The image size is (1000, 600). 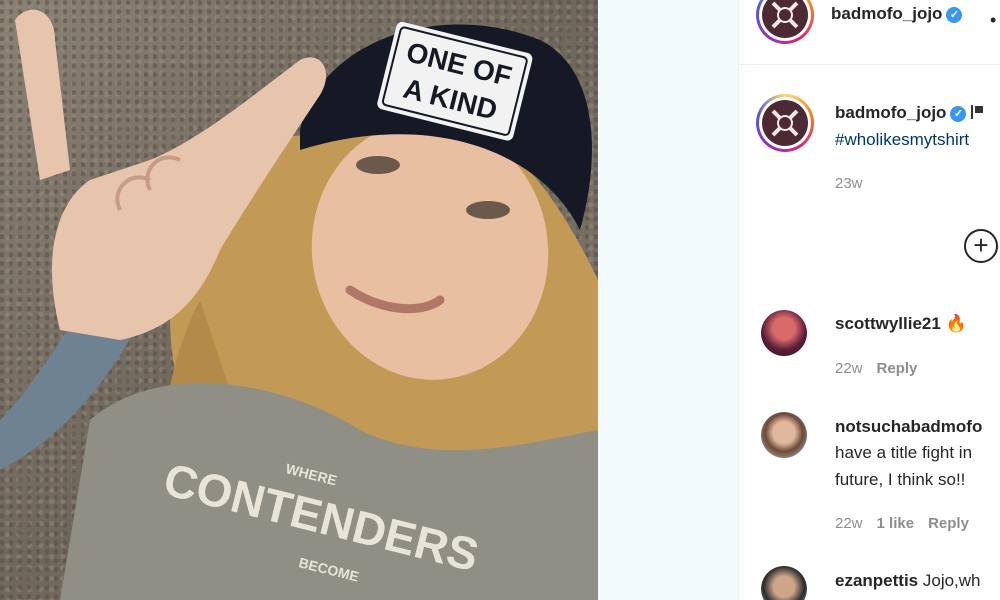 What do you see at coordinates (896, 523) in the screenshot?
I see `comment-likes: 1 like` at bounding box center [896, 523].